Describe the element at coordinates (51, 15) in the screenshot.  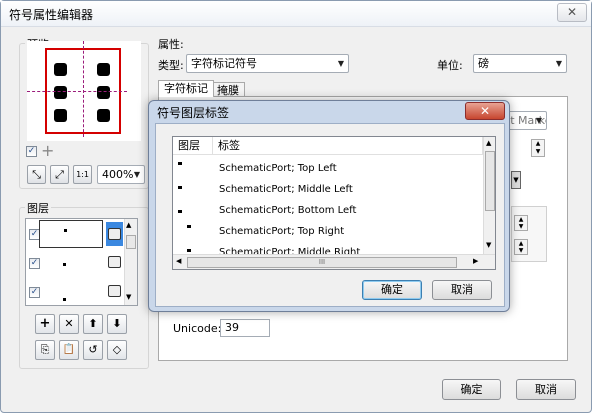
I see `window-title: 符号属性编辑器` at that location.